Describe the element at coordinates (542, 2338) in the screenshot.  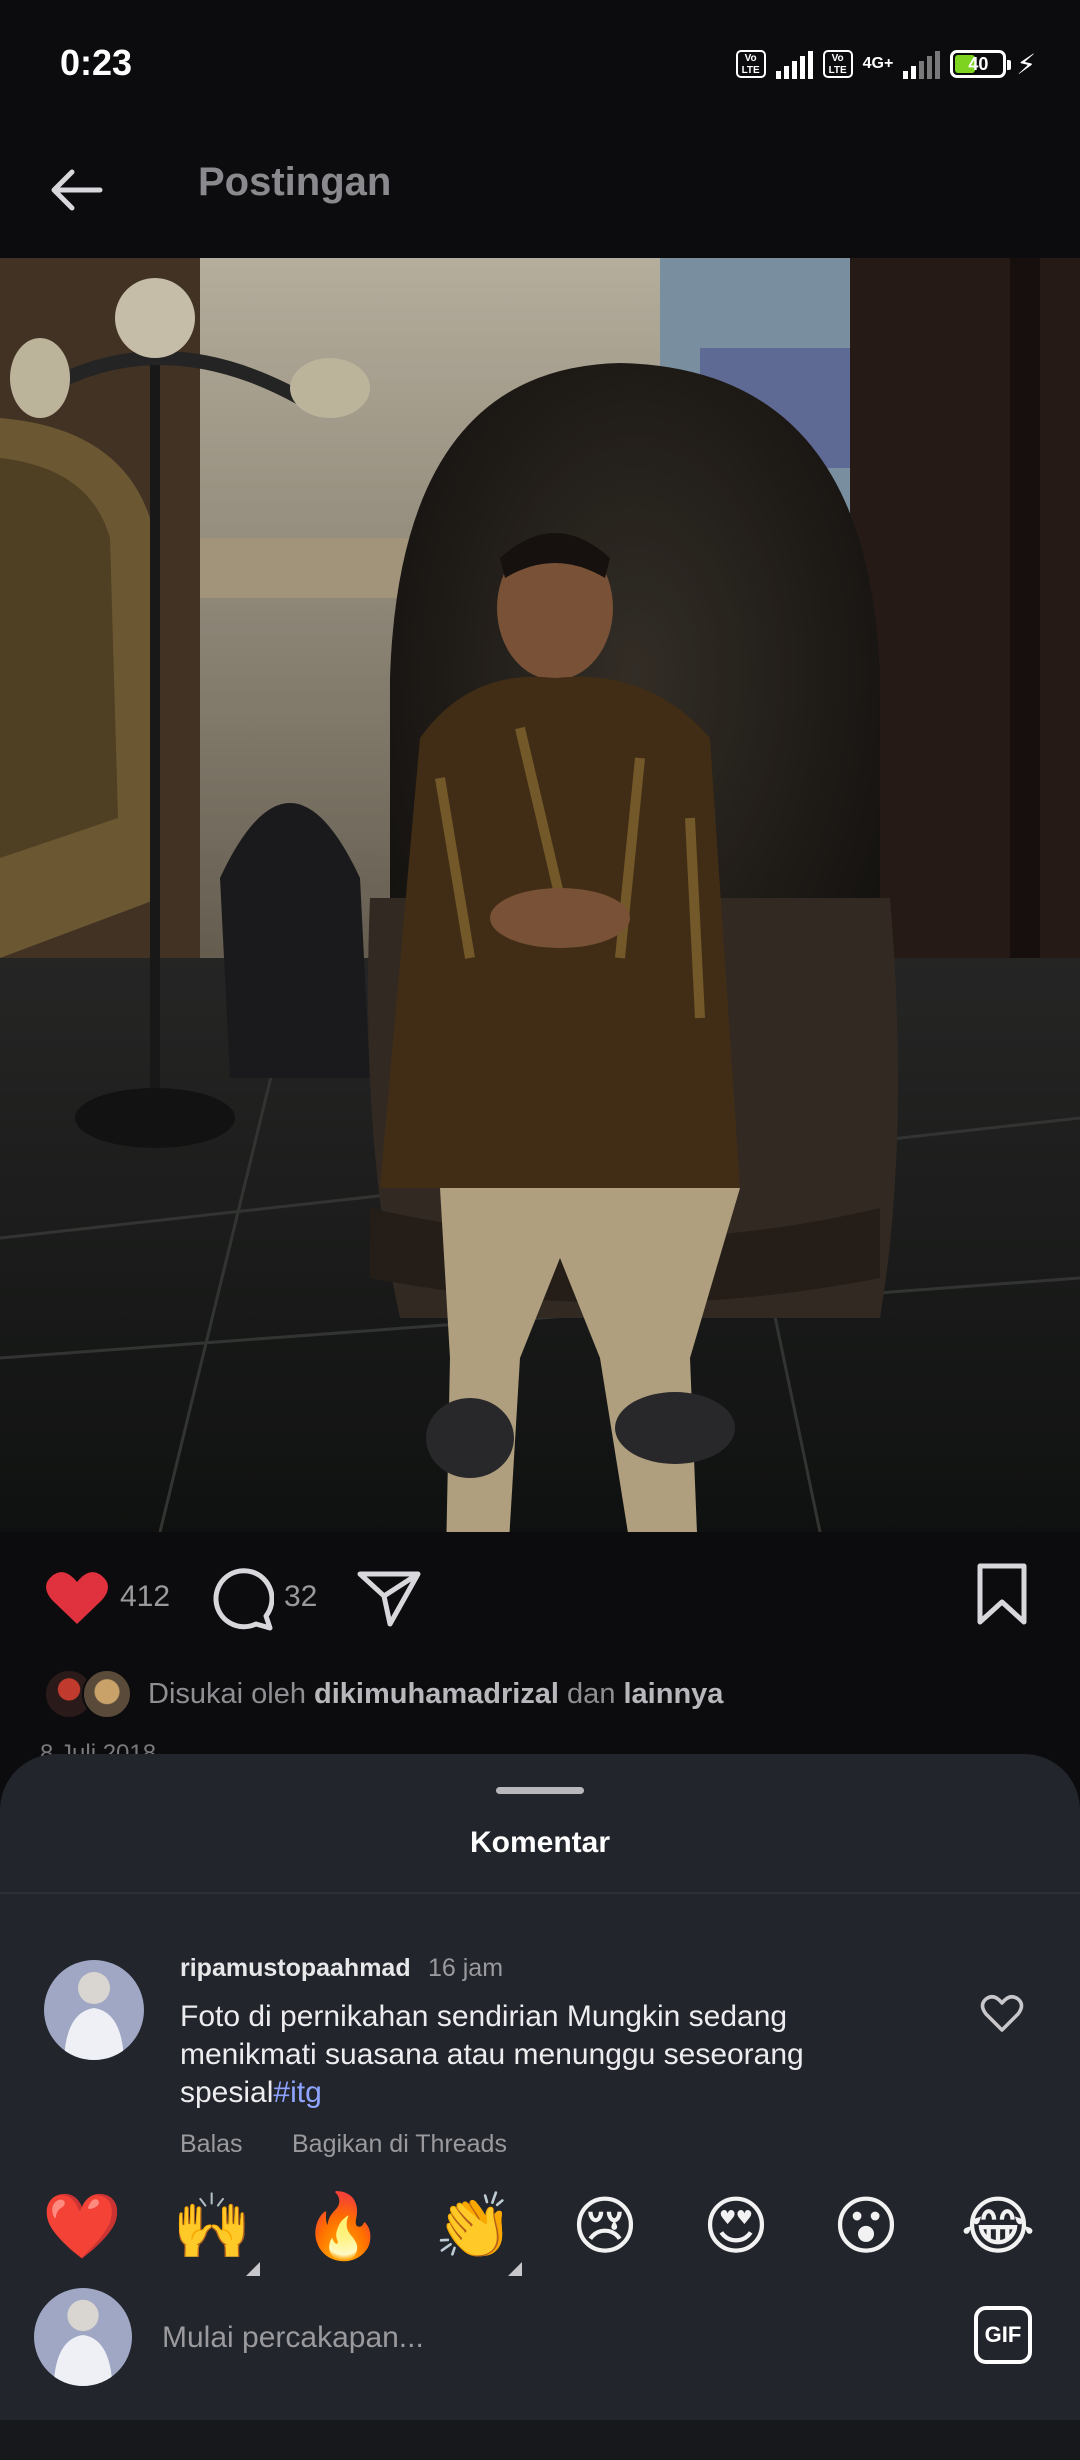
I see `comment-input` at that location.